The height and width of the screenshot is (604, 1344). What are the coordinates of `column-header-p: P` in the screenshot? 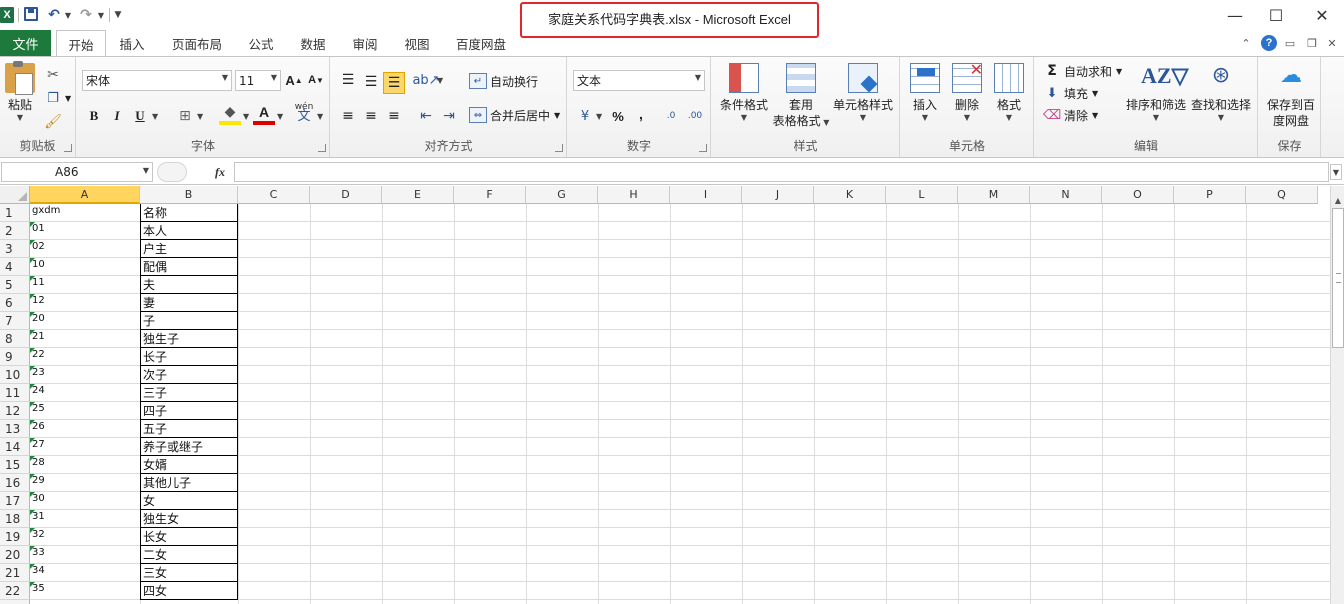 It's located at (1210, 195).